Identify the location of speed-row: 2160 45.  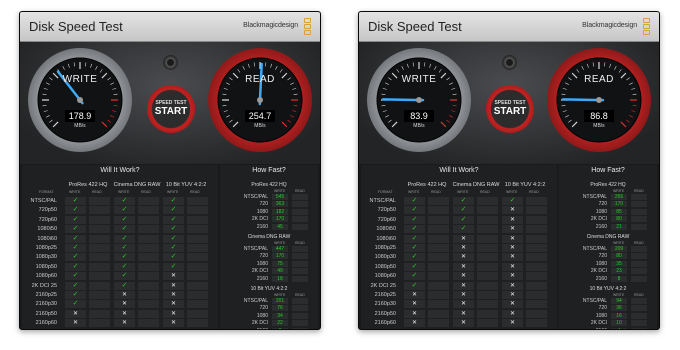
(269, 227).